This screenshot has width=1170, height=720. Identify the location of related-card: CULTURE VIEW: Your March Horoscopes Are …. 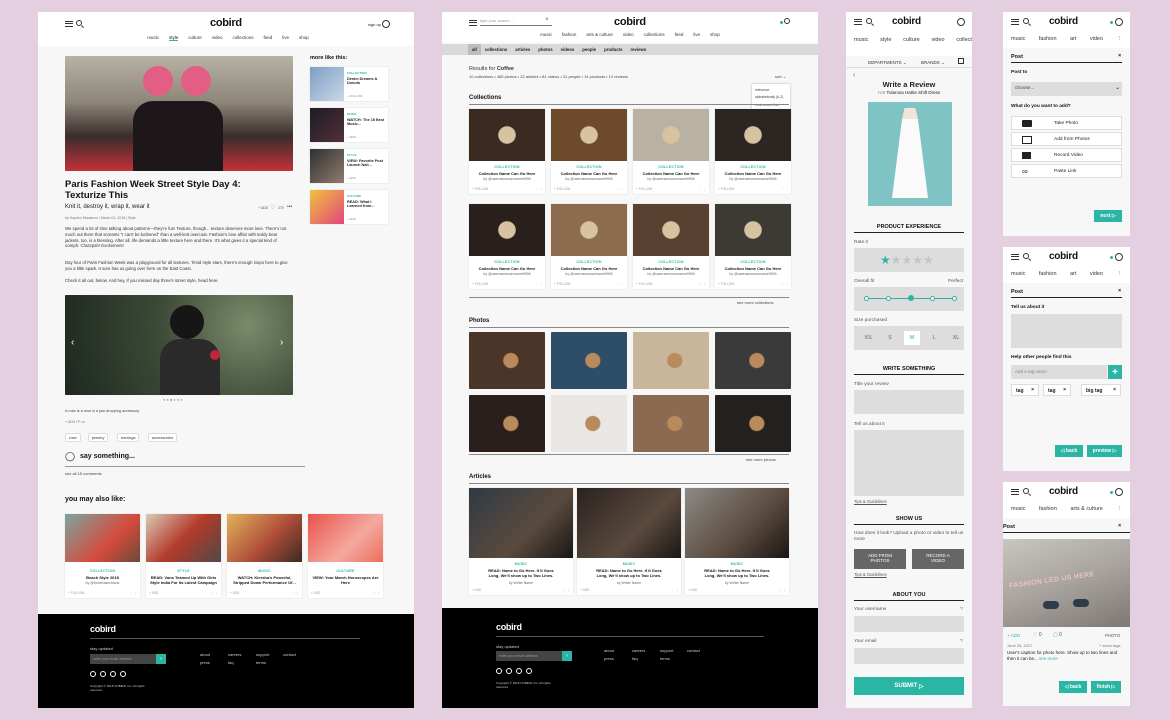
(345, 556).